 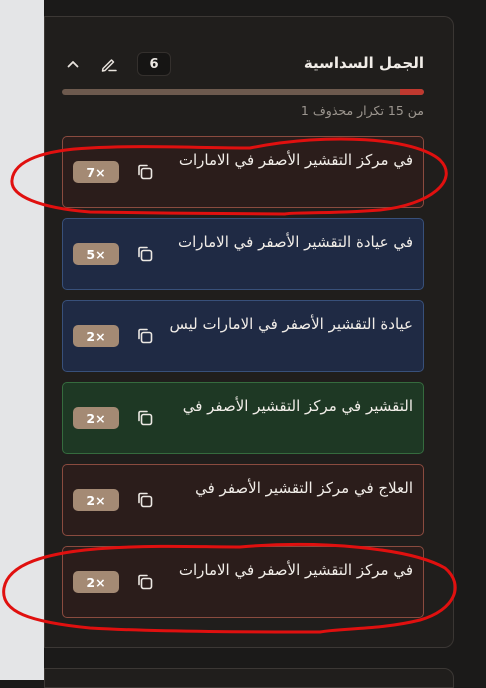 I want to click on repetition-progress-bar, so click(x=243, y=92).